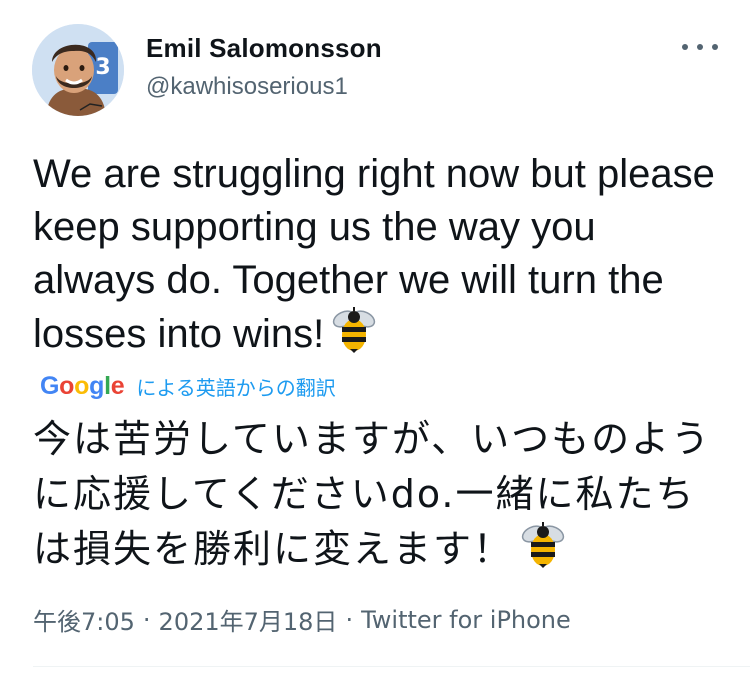 The image size is (750, 675). What do you see at coordinates (466, 620) in the screenshot?
I see `tweet-source-link: Twitter for iPhone` at bounding box center [466, 620].